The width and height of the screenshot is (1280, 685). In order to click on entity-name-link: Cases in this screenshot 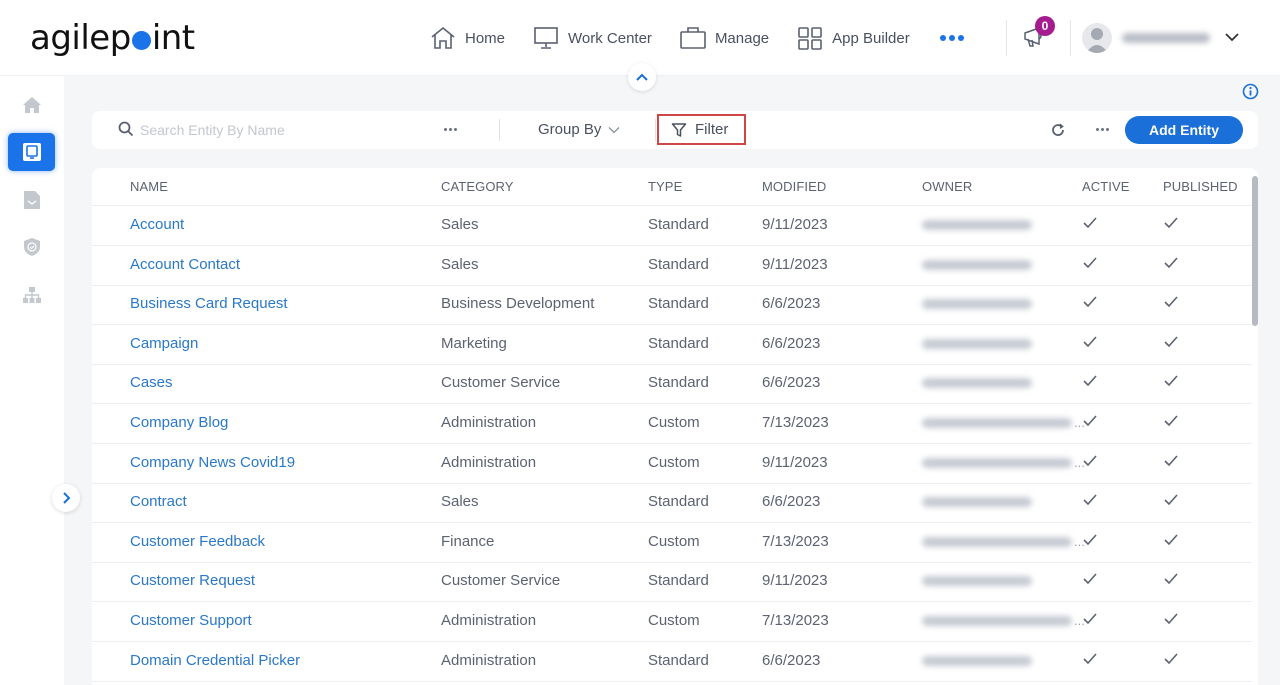, I will do `click(151, 382)`.